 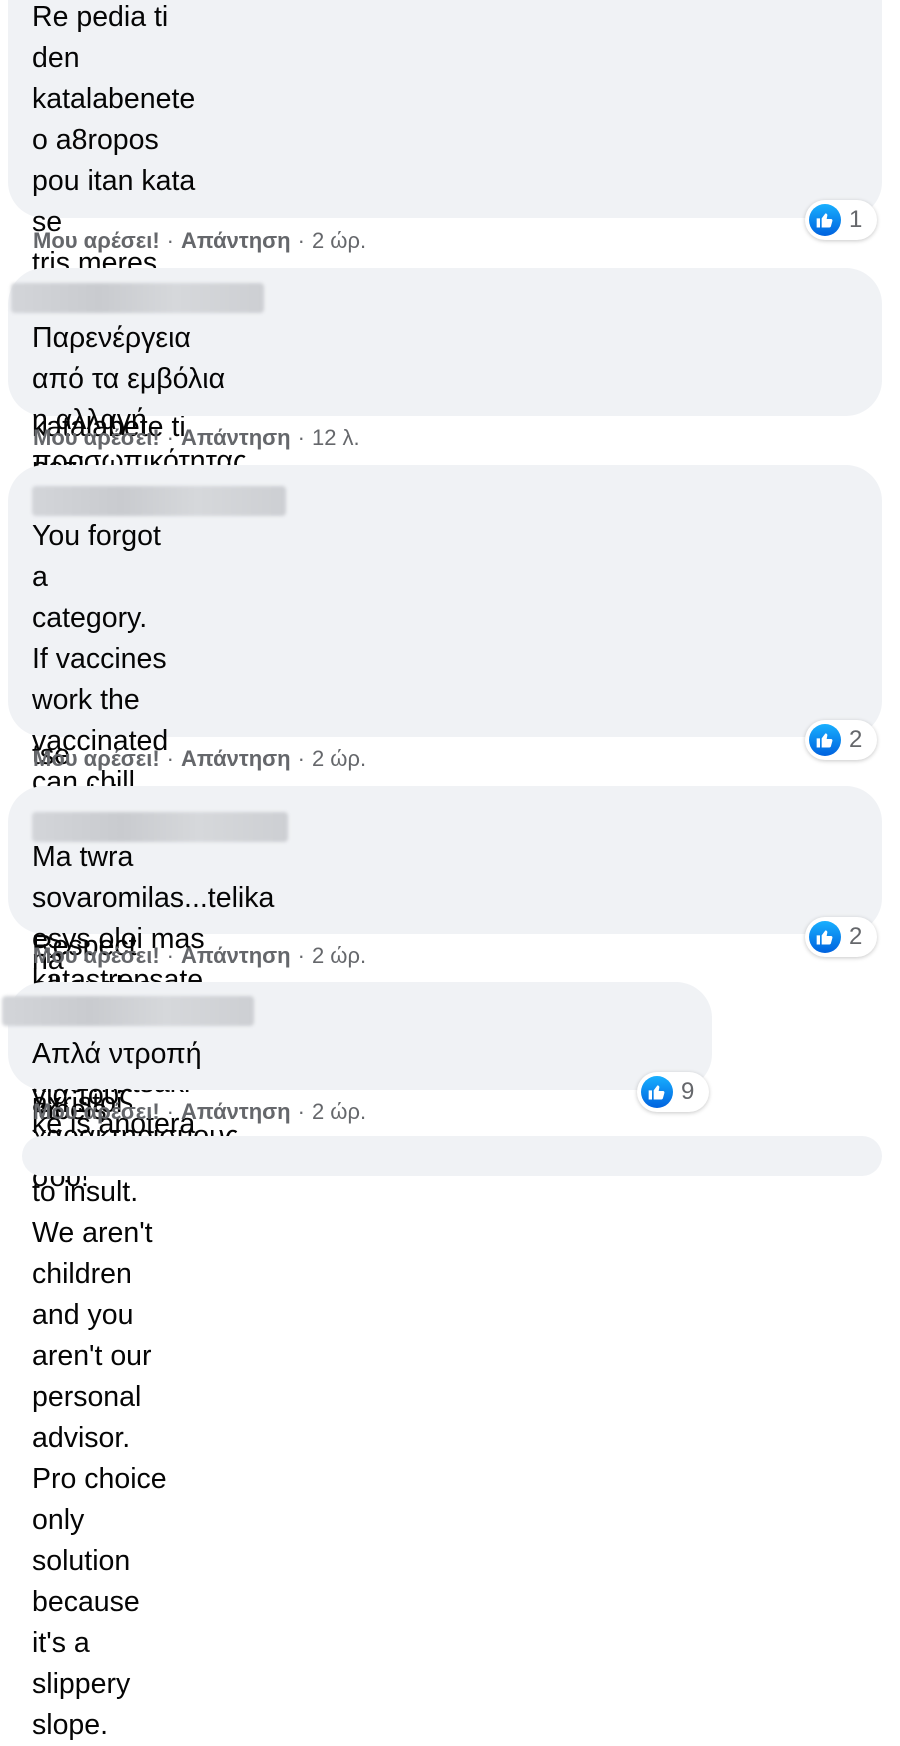 What do you see at coordinates (336, 437) in the screenshot?
I see `comment-timestamp: 12 λ.` at bounding box center [336, 437].